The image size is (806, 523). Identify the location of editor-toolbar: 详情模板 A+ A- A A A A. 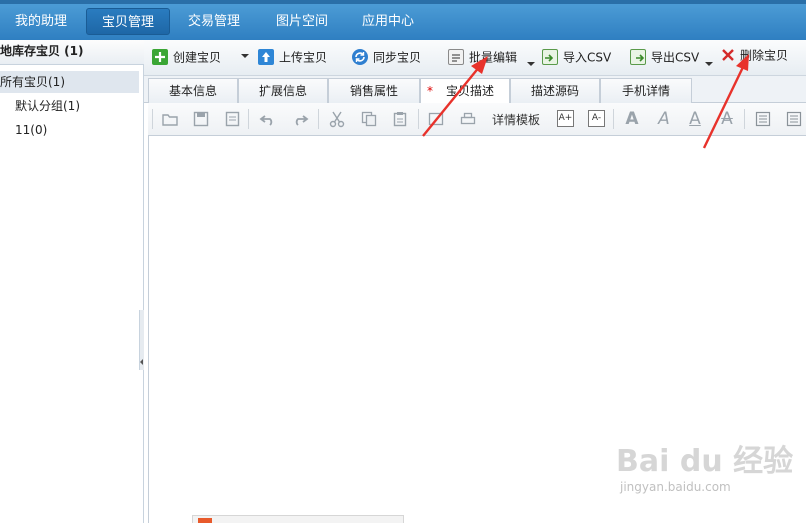
(477, 119).